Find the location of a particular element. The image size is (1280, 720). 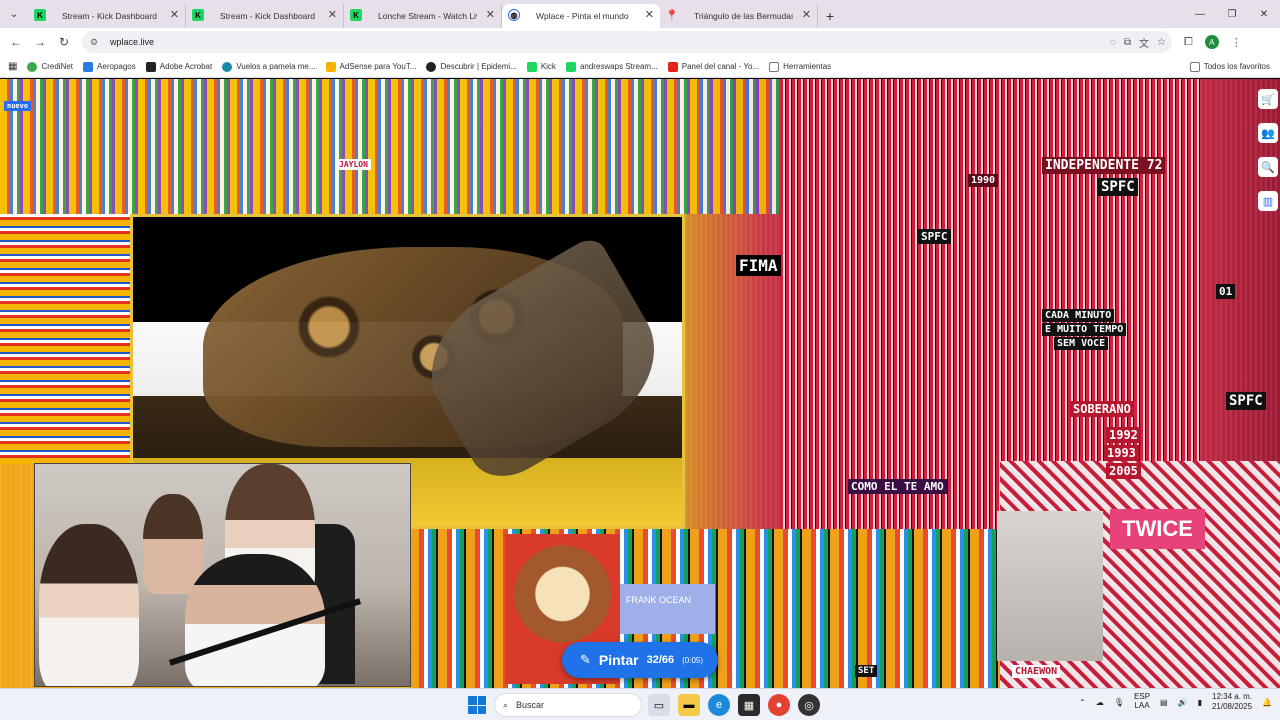

eye-off-icon: ◌ is located at coordinates (1113, 42).